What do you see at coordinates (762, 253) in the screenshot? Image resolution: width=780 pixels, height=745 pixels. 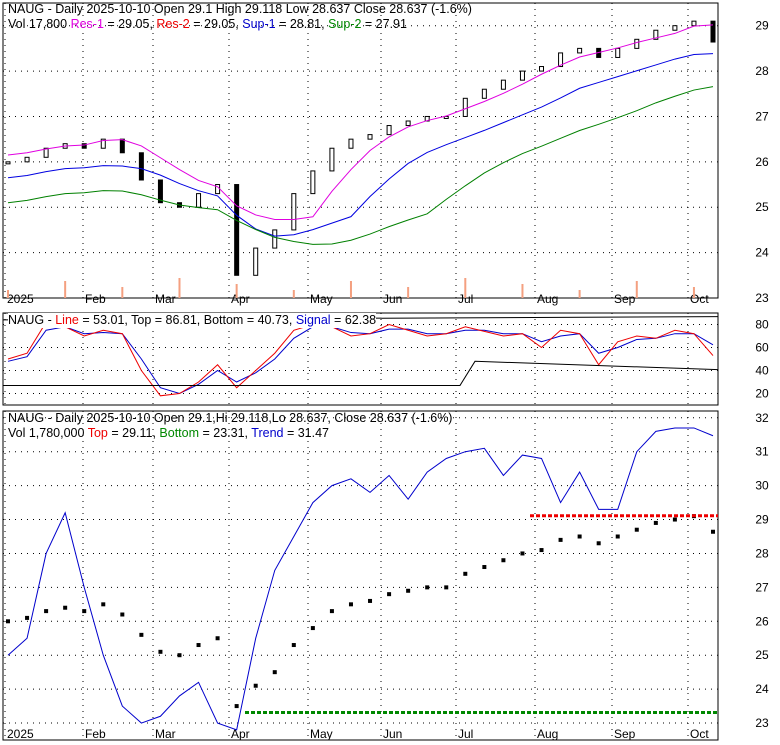 I see `y-tick-label: 24` at bounding box center [762, 253].